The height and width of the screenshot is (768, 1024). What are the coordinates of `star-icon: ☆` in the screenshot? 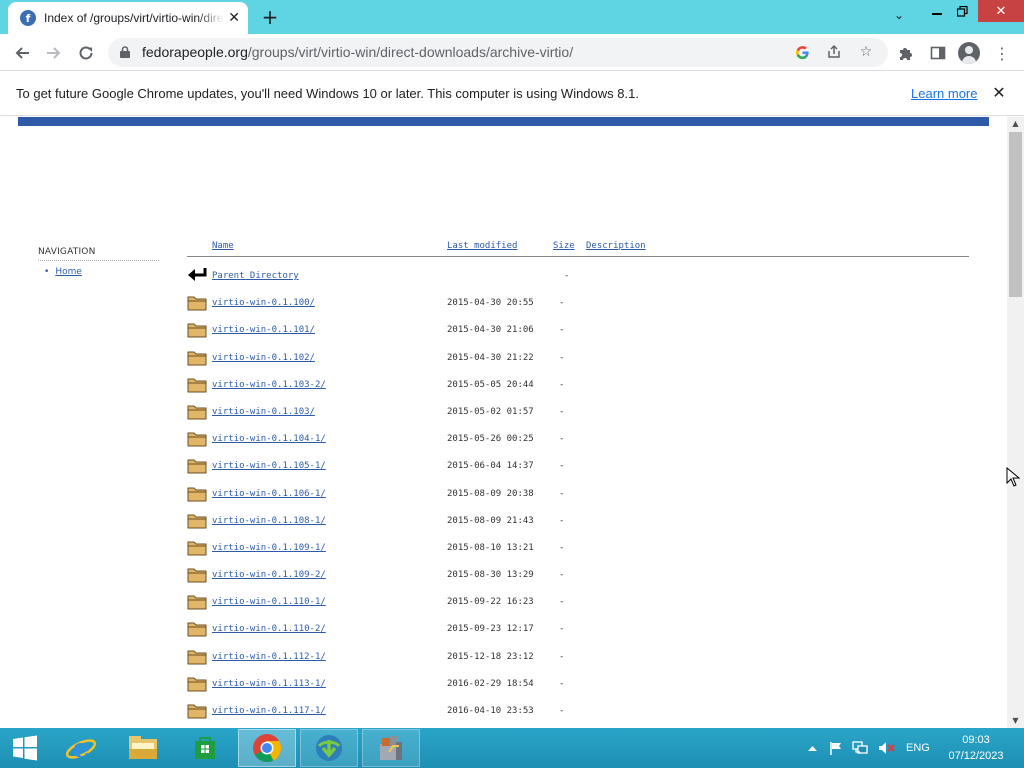 It's located at (866, 52).